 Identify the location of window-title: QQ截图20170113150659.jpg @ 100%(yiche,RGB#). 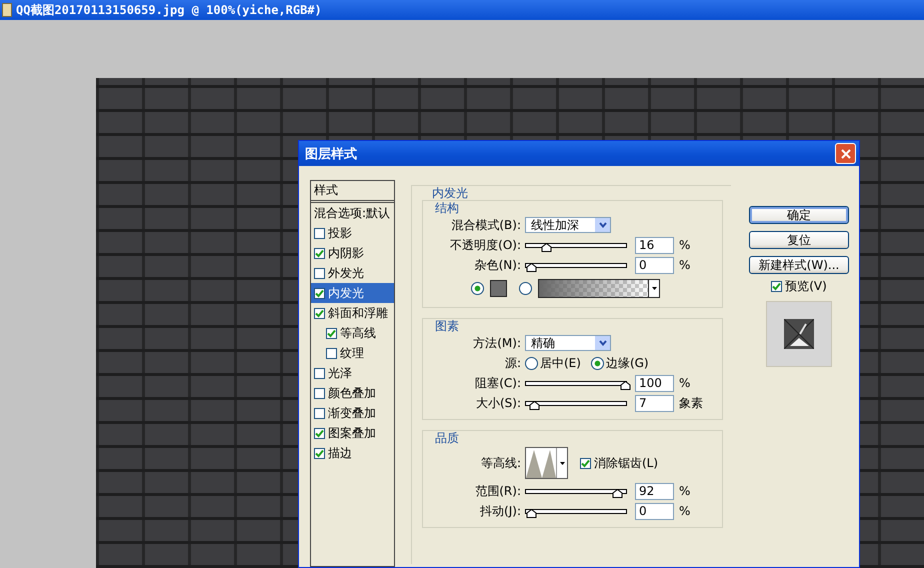
(169, 10).